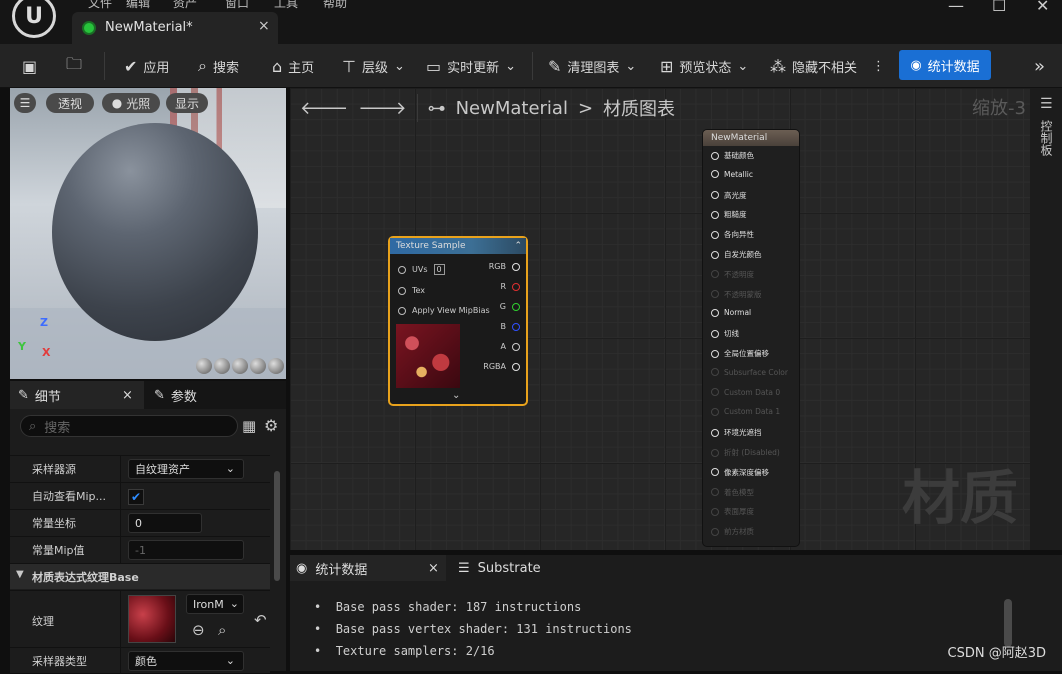 This screenshot has height=674, width=1062. I want to click on material-input-pin: Subsurface Color, so click(749, 372).